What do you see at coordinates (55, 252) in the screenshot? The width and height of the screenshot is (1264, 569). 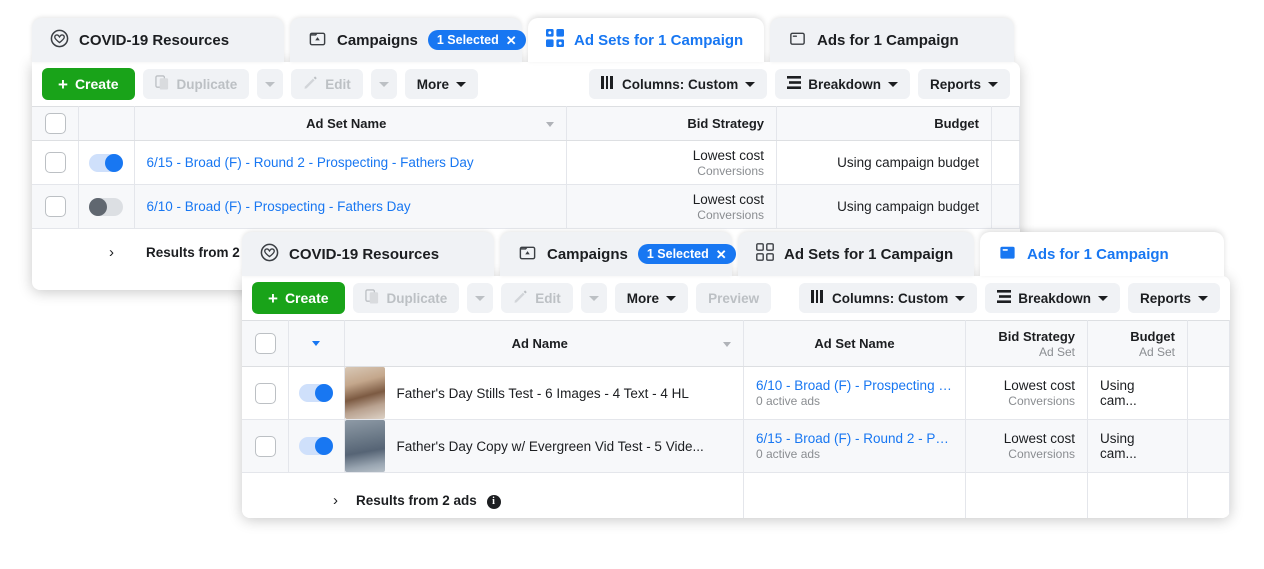 I see `footer-blank-cell` at bounding box center [55, 252].